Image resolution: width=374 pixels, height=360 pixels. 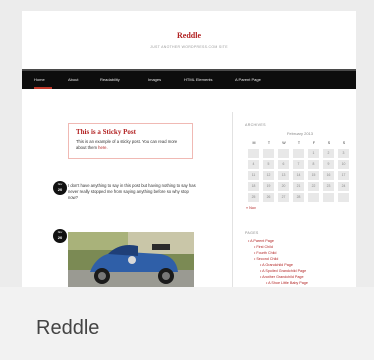 I want to click on calendar-weekday: F, so click(x=314, y=143).